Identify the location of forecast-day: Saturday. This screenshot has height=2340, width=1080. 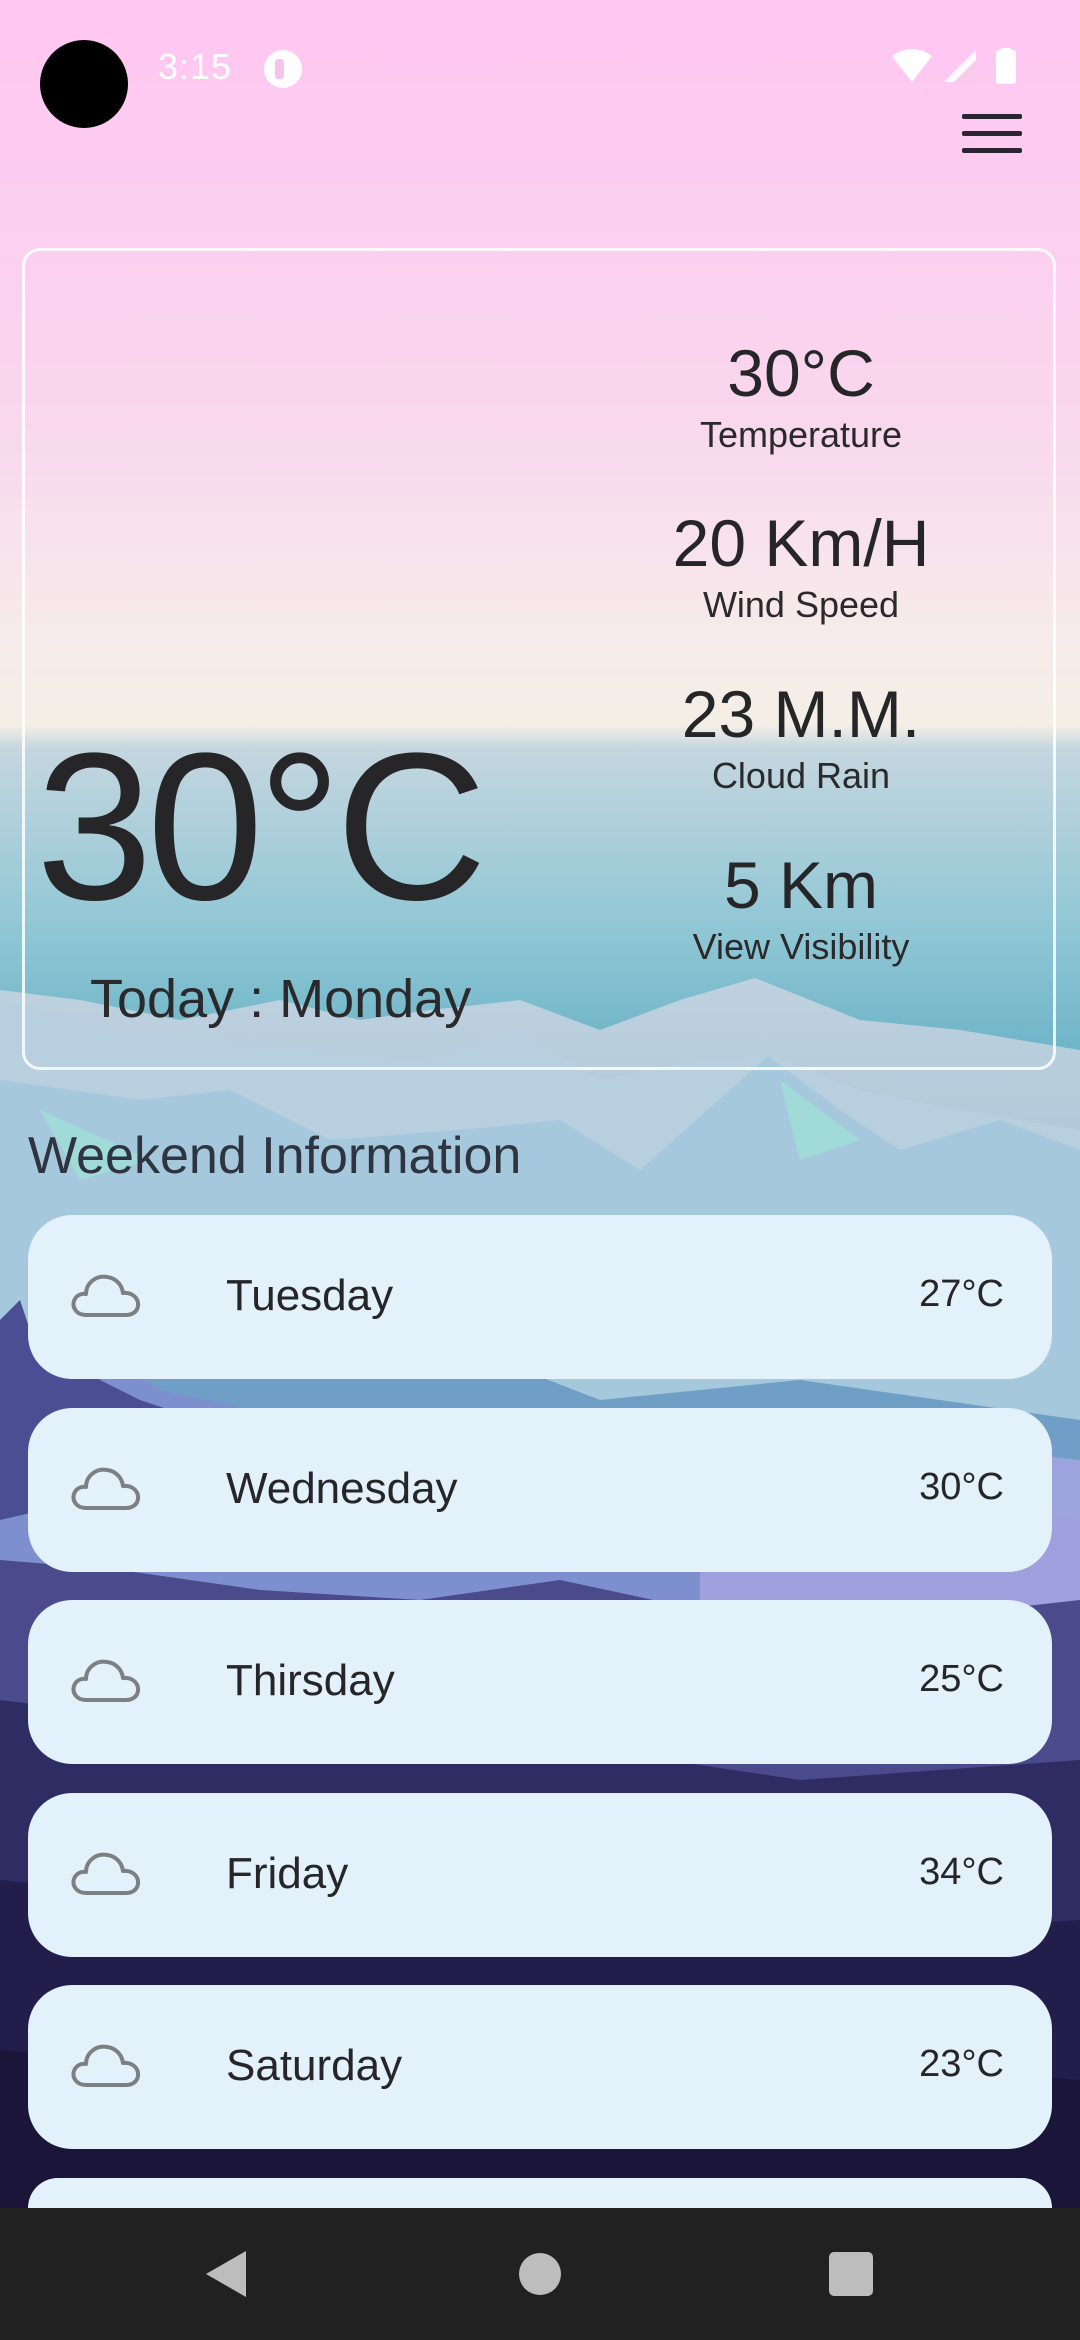
(314, 2065).